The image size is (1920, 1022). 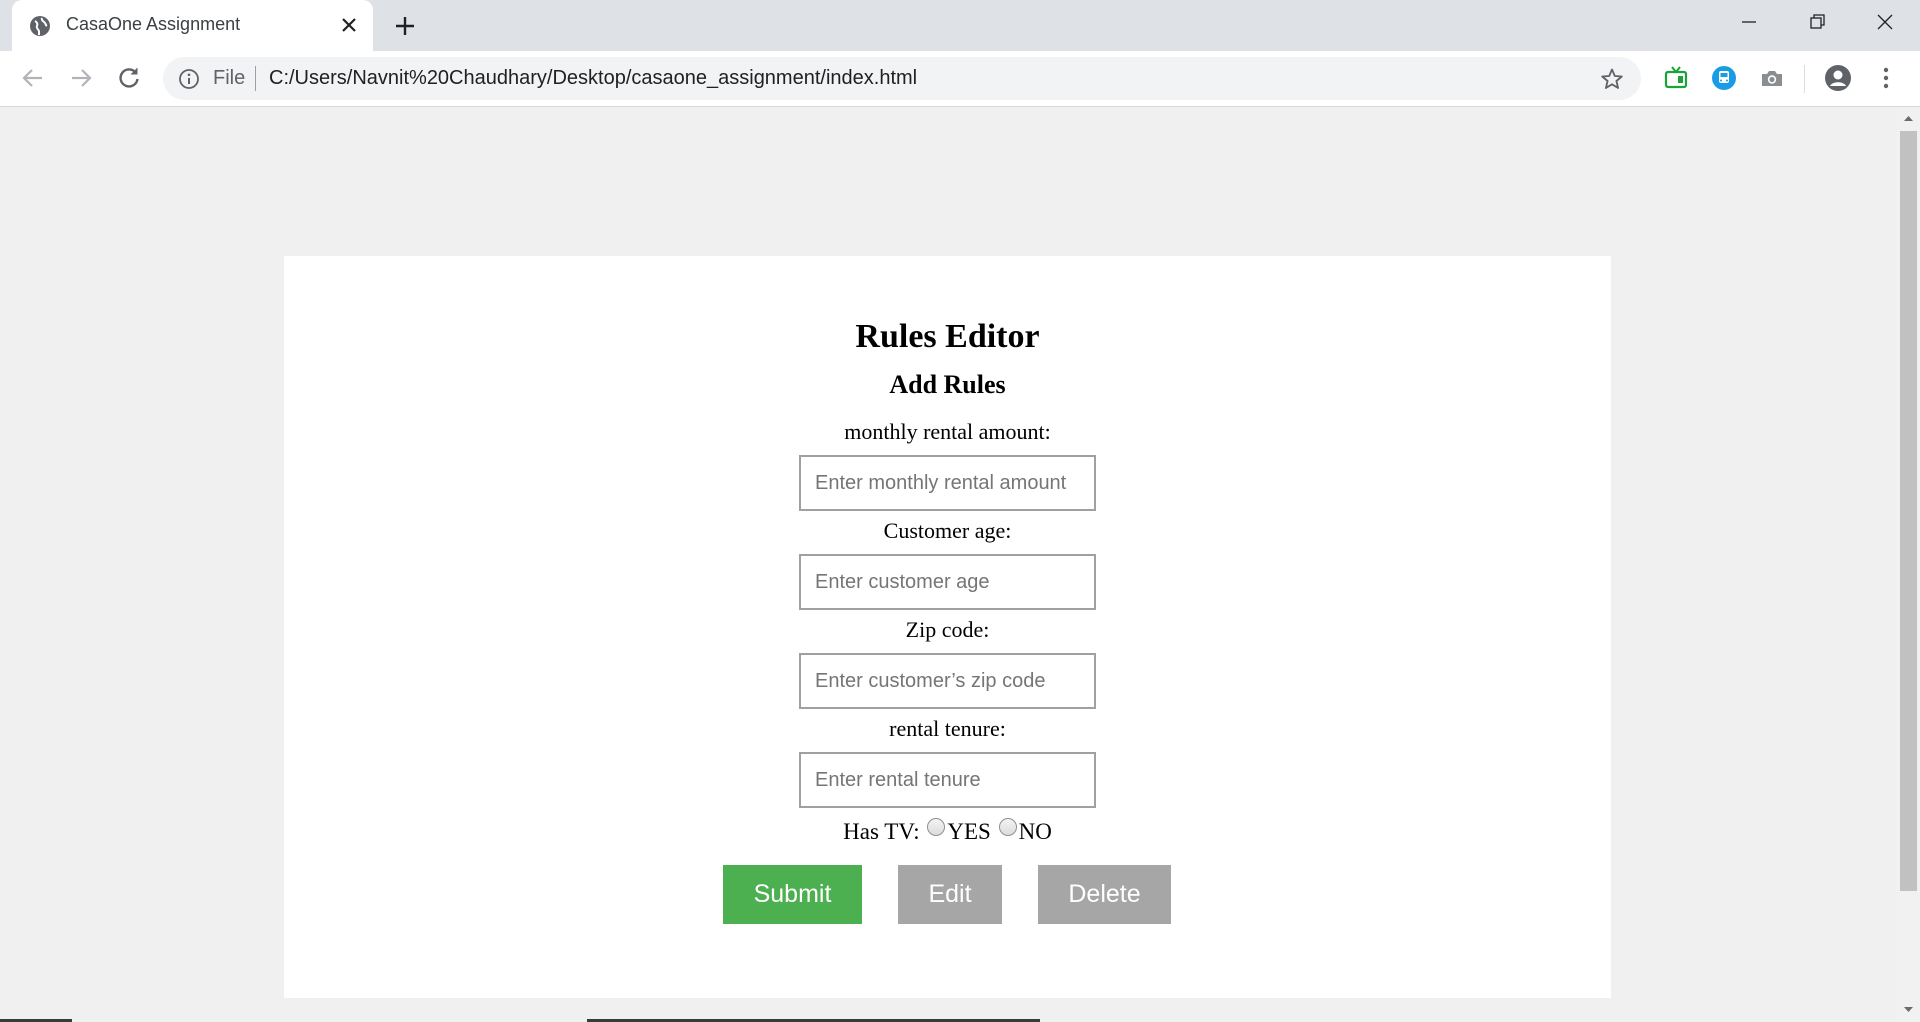 What do you see at coordinates (1612, 79) in the screenshot?
I see `star-icon` at bounding box center [1612, 79].